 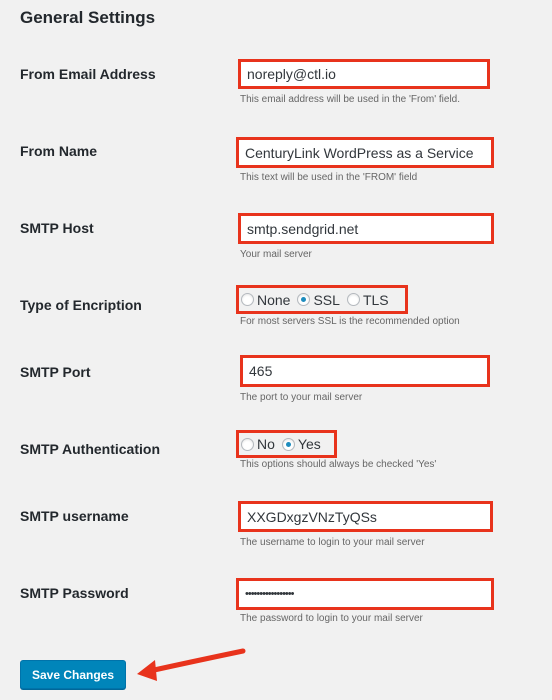 What do you see at coordinates (261, 371) in the screenshot?
I see `smtp-port-value: 465` at bounding box center [261, 371].